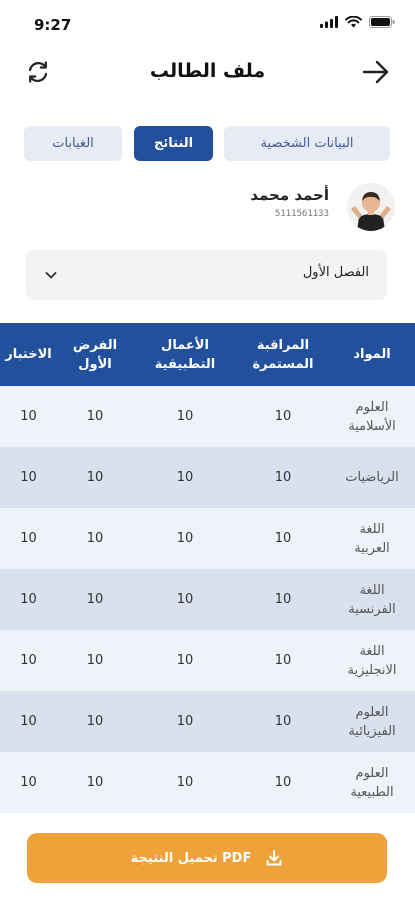 The image size is (415, 900). Describe the element at coordinates (53, 25) in the screenshot. I see `status-time: 9:27` at that location.